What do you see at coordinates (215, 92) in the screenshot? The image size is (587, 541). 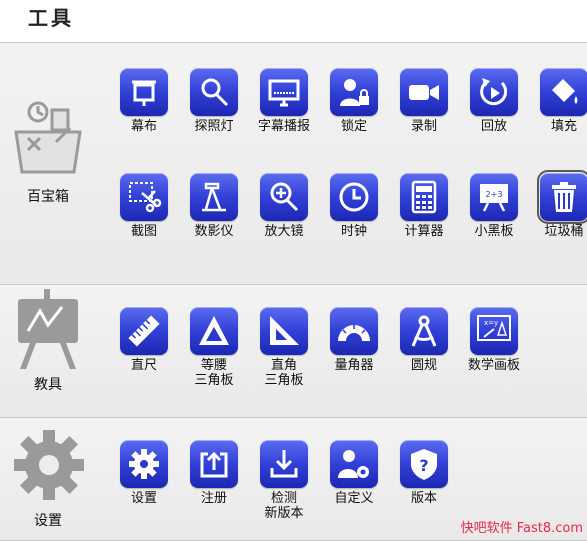 I see `spotlight-icon` at bounding box center [215, 92].